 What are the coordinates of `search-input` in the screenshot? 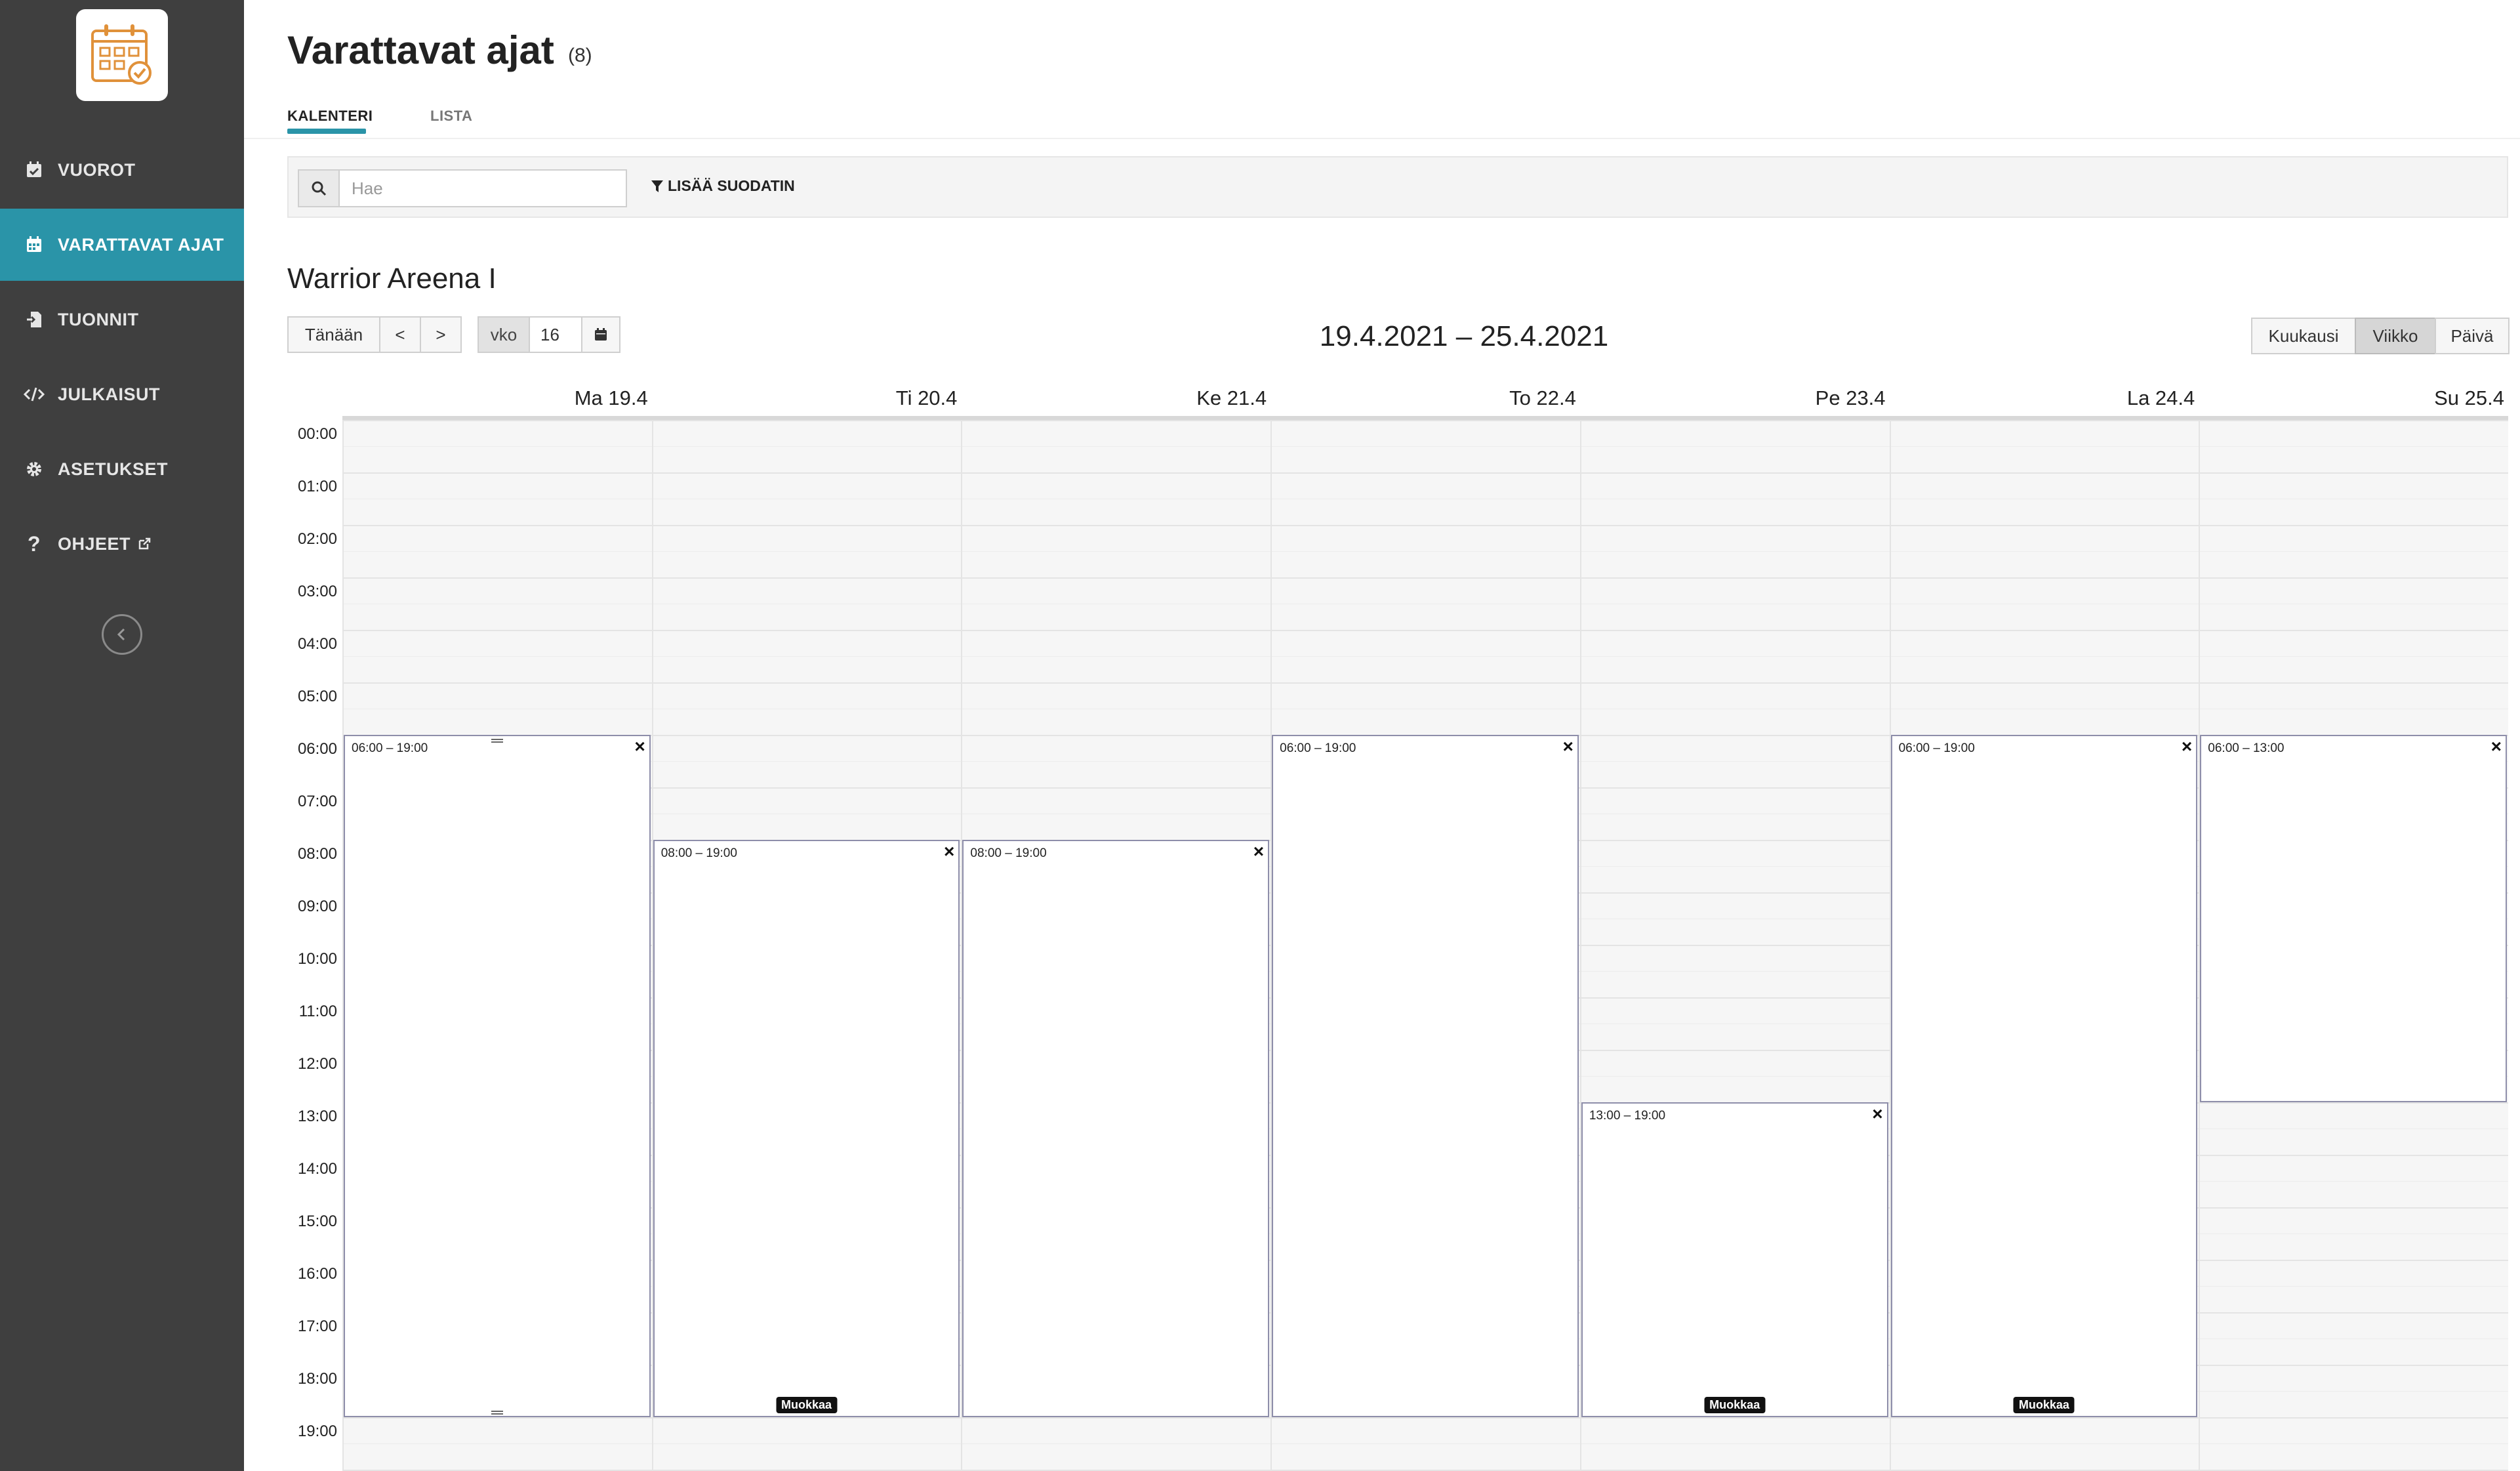 It's located at (483, 188).